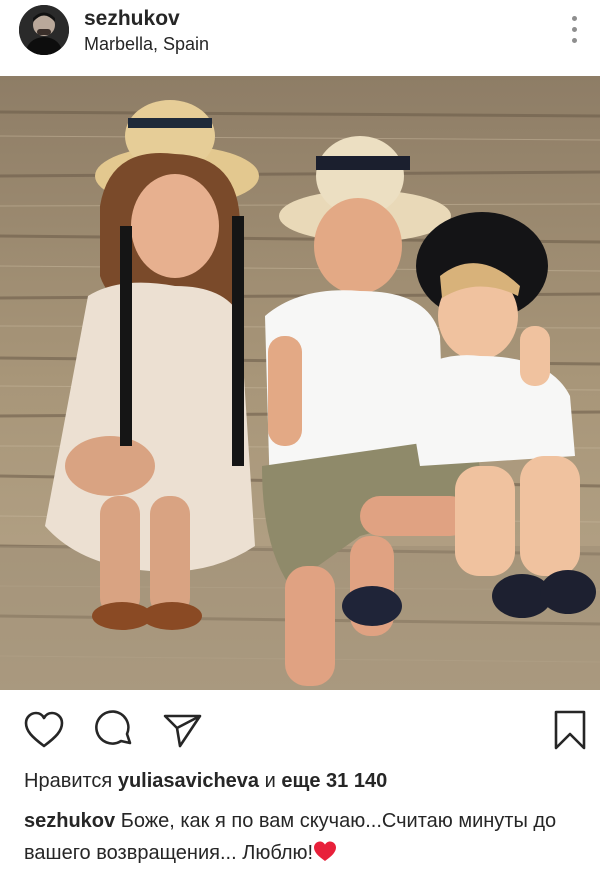 The width and height of the screenshot is (600, 872). Describe the element at coordinates (68, 781) in the screenshot. I see `likes-prefix: Нравится` at that location.